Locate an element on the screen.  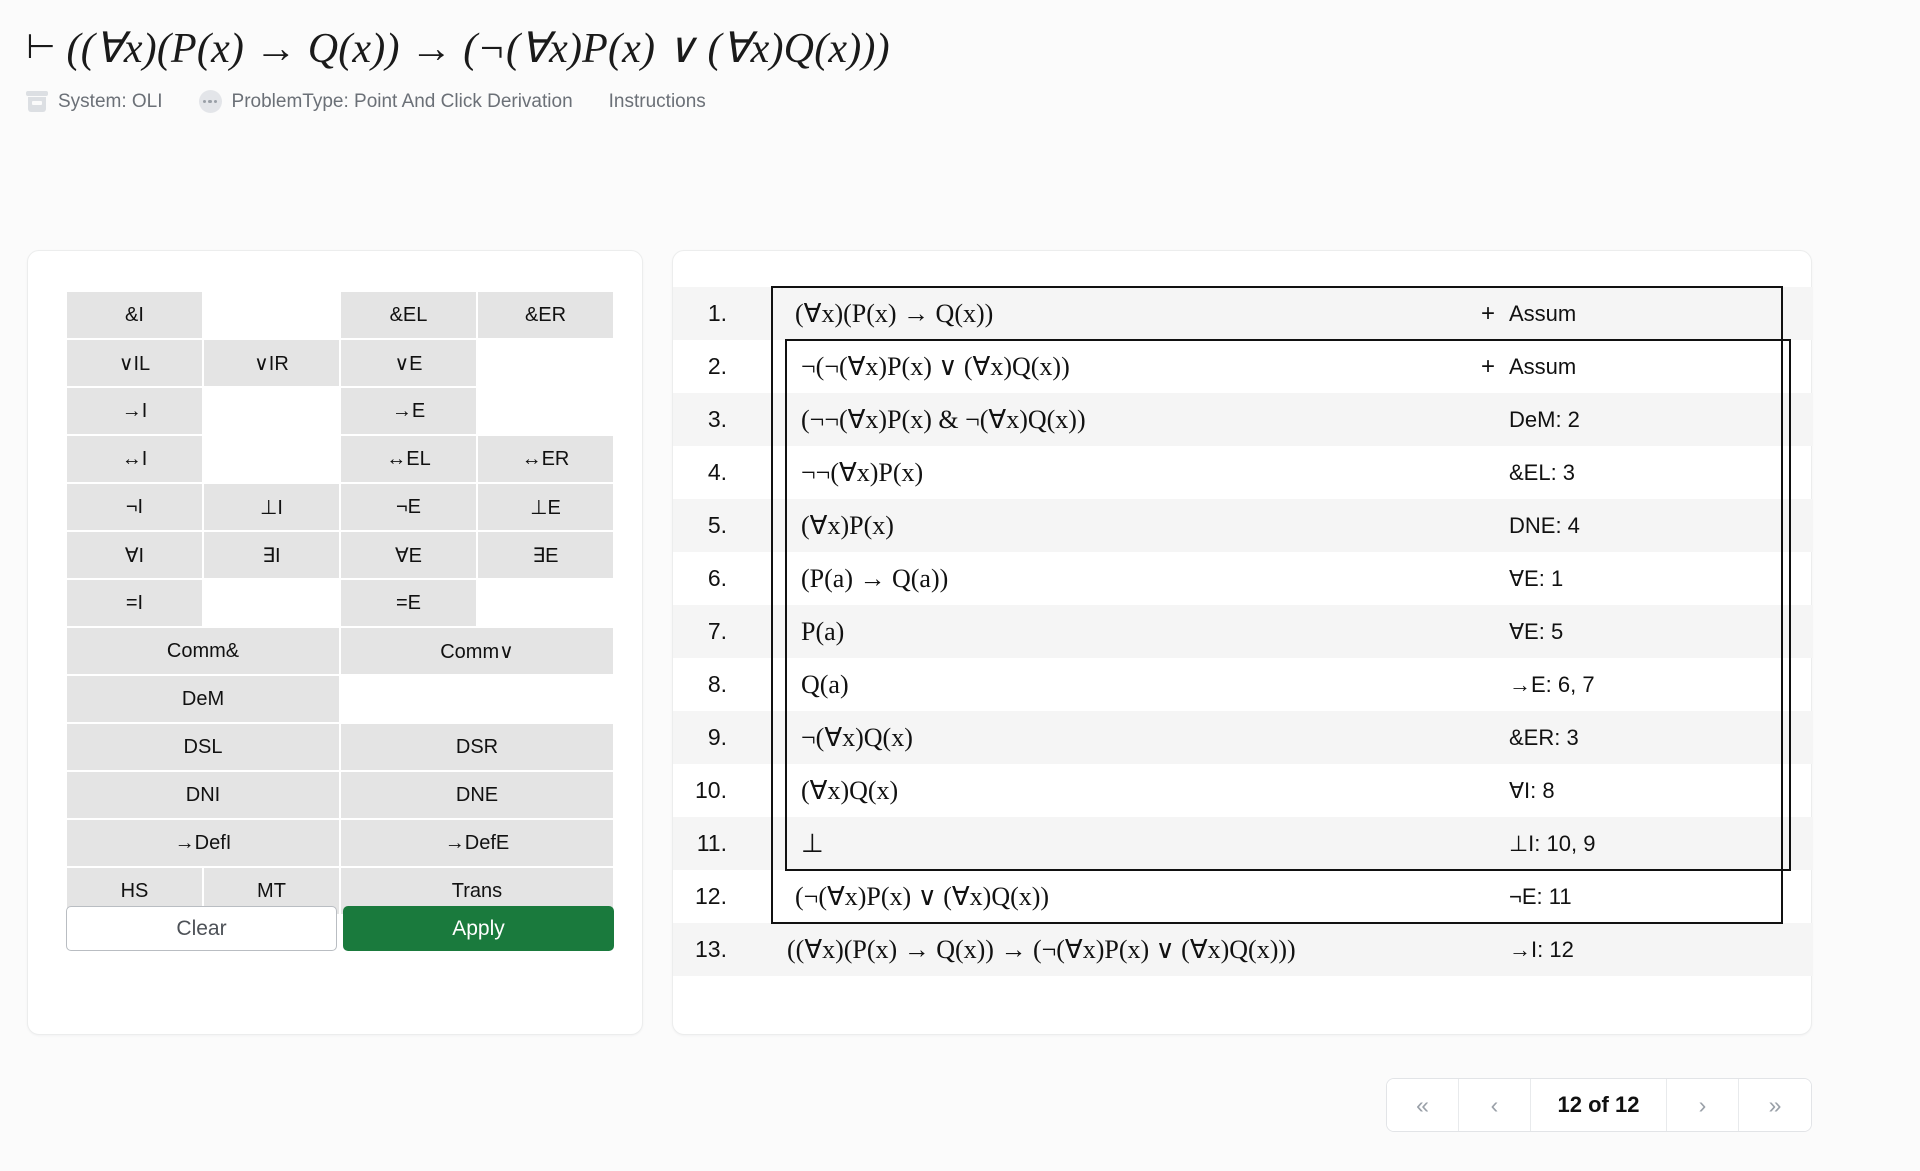
rule-button: Comm& is located at coordinates (203, 651).